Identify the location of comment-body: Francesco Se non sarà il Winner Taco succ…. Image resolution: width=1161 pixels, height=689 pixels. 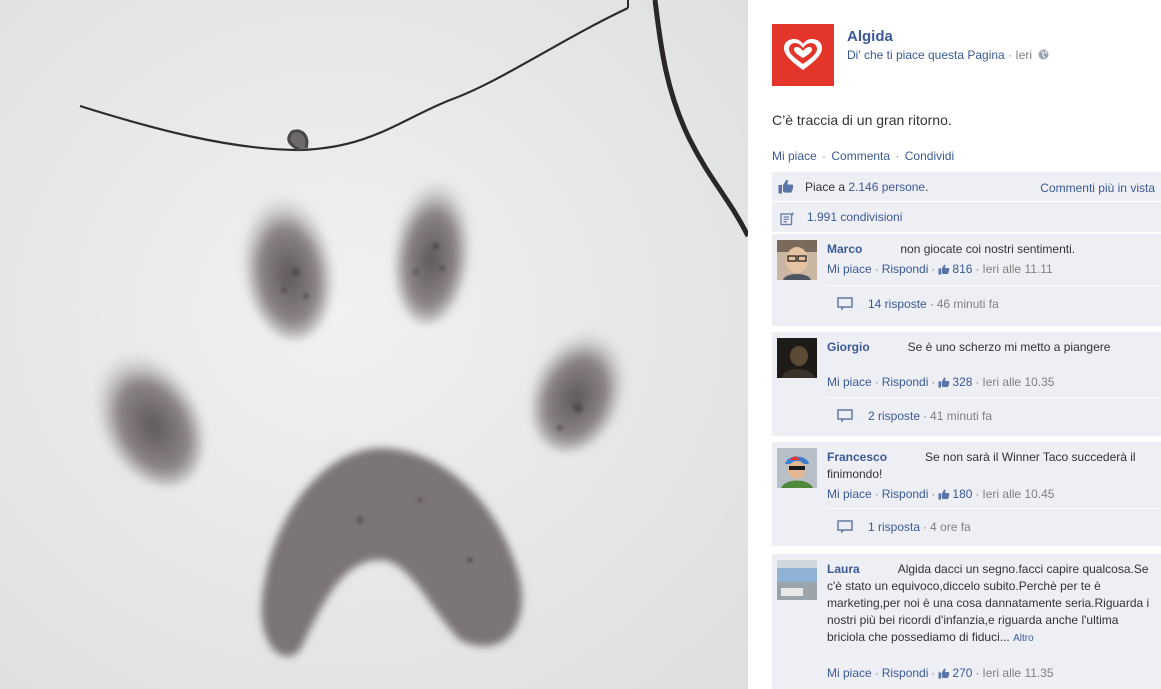
(991, 466).